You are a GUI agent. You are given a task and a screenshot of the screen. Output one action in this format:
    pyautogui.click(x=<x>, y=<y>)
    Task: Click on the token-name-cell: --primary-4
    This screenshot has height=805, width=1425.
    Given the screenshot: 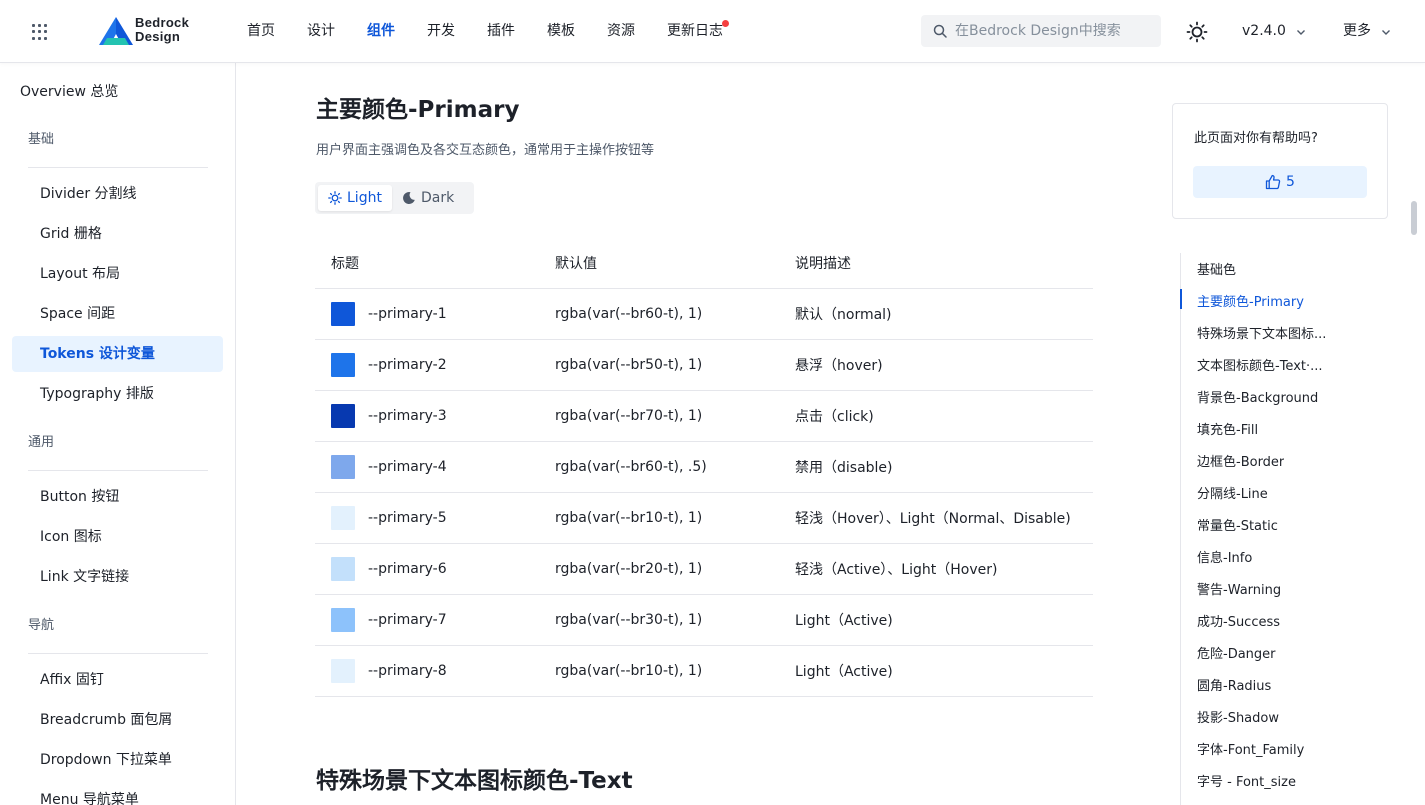 What is the action you would take?
    pyautogui.click(x=435, y=467)
    